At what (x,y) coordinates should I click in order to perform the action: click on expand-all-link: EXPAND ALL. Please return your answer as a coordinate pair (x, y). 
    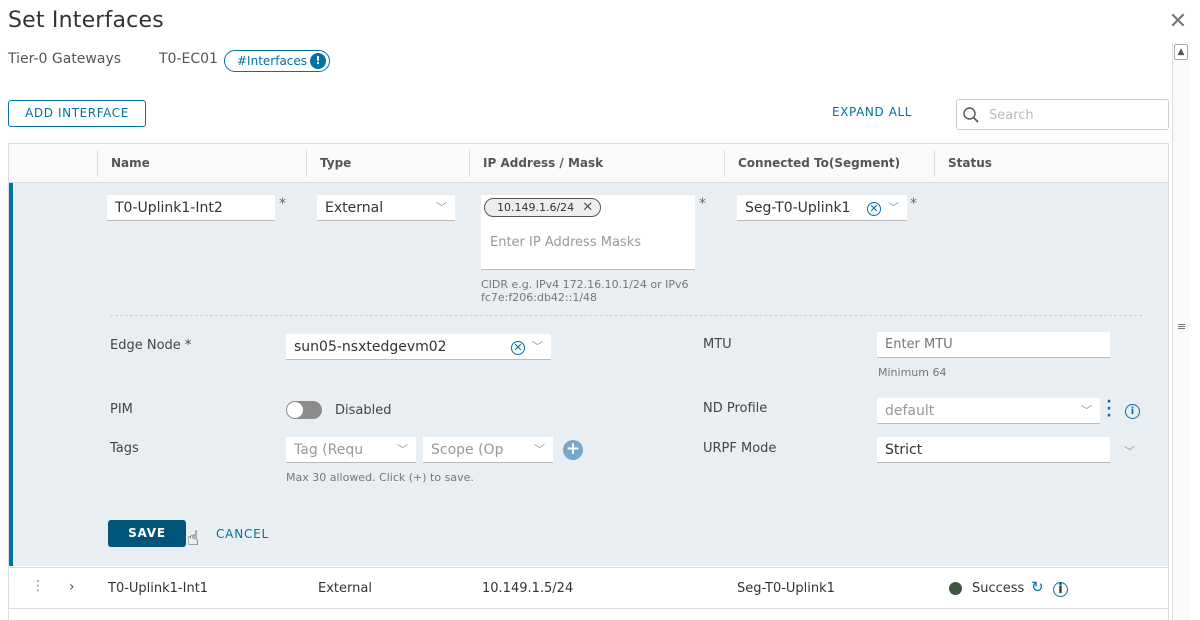
    Looking at the image, I should click on (872, 112).